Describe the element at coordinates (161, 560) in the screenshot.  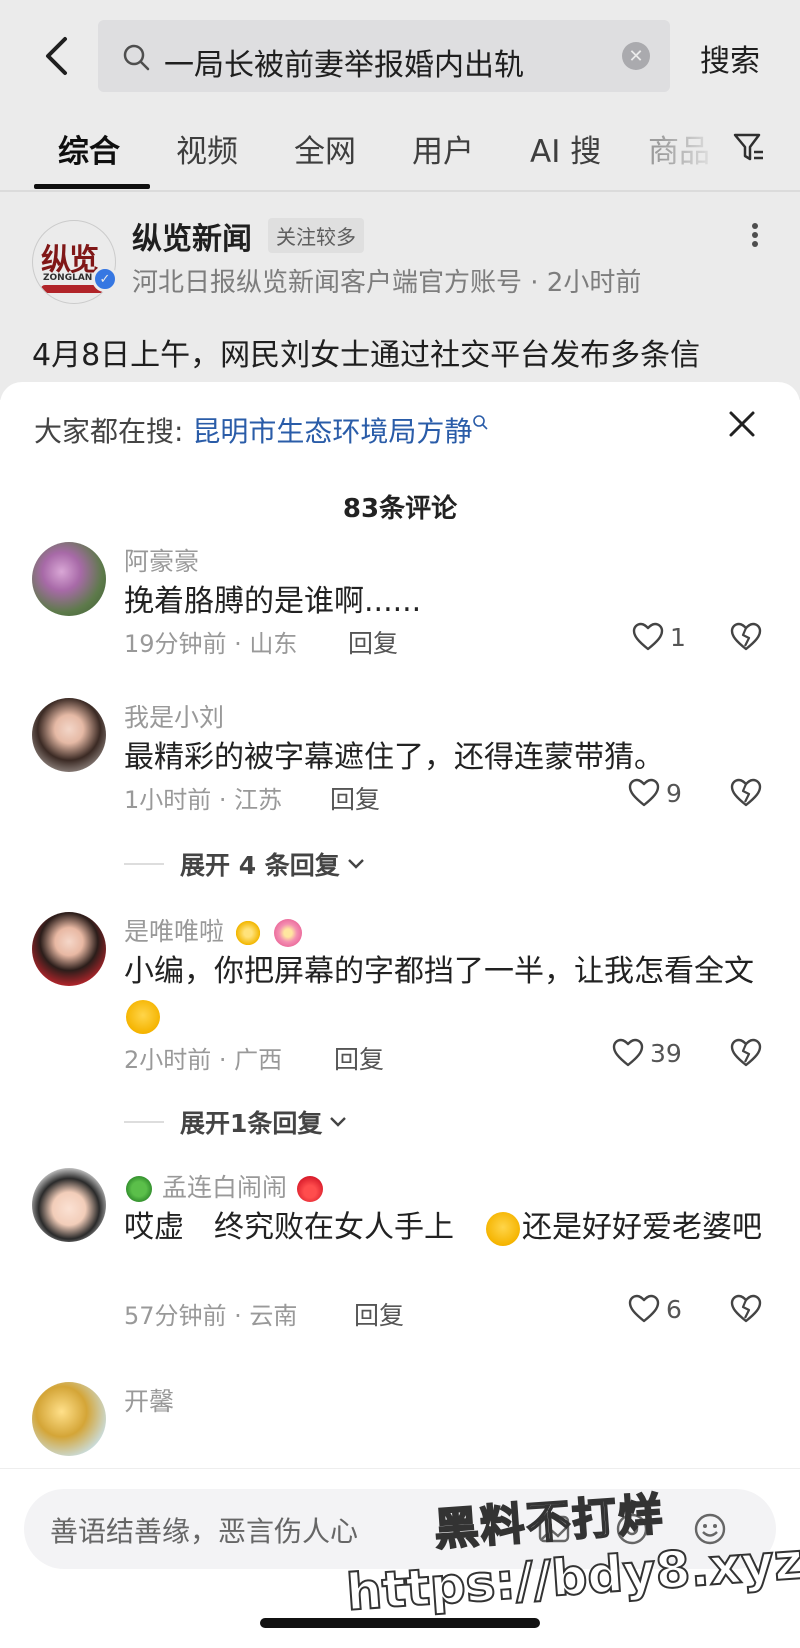
I see `comment-author: 阿豪豪` at that location.